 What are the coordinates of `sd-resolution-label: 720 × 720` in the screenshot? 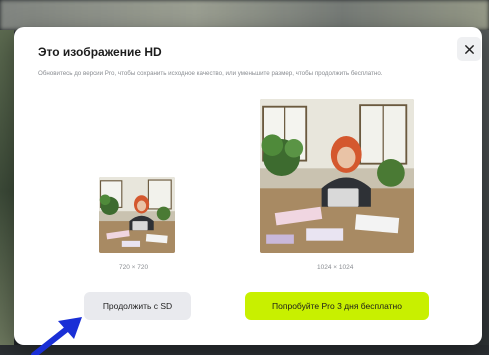 It's located at (134, 267).